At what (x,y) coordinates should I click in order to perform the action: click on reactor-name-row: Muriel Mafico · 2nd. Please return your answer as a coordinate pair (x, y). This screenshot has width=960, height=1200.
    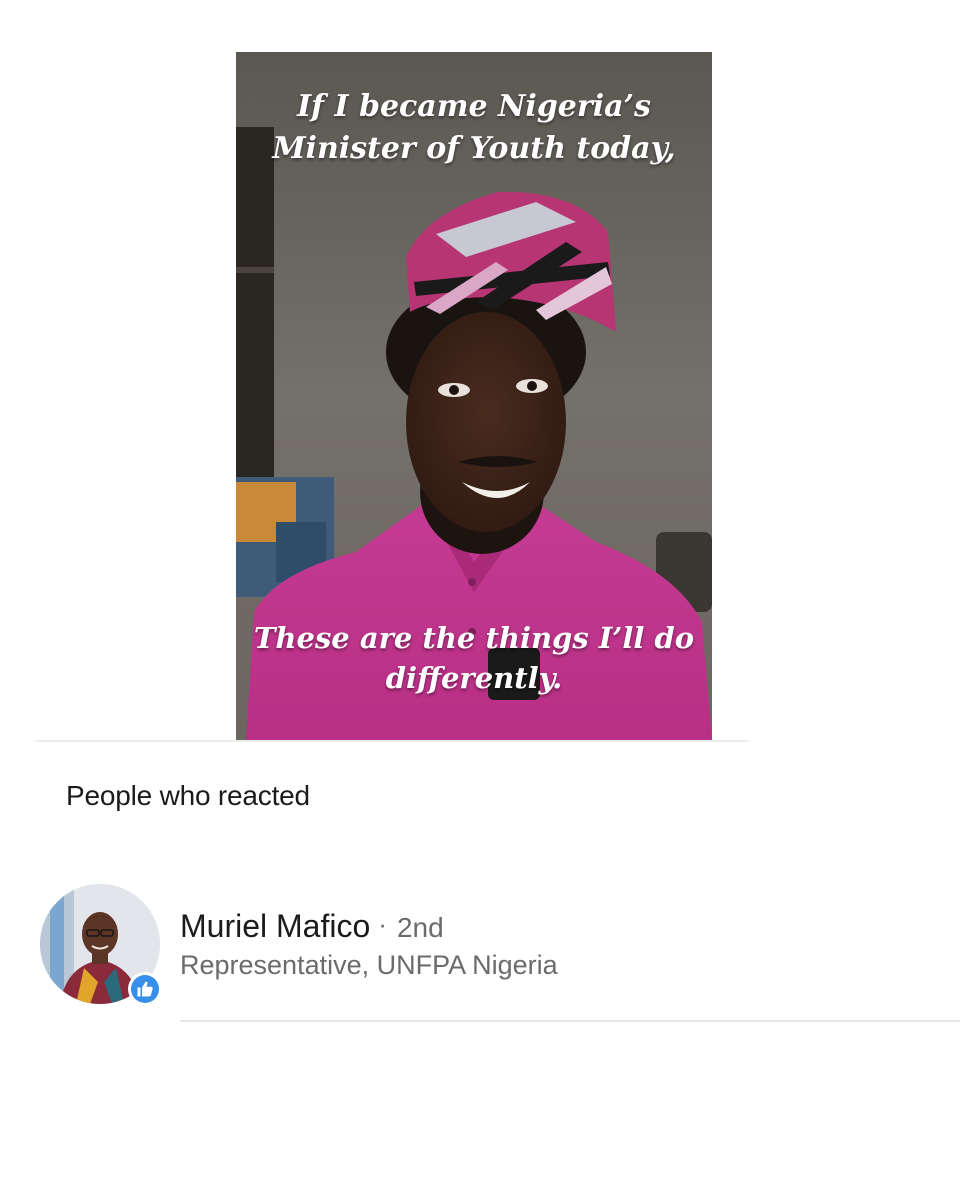
    Looking at the image, I should click on (312, 926).